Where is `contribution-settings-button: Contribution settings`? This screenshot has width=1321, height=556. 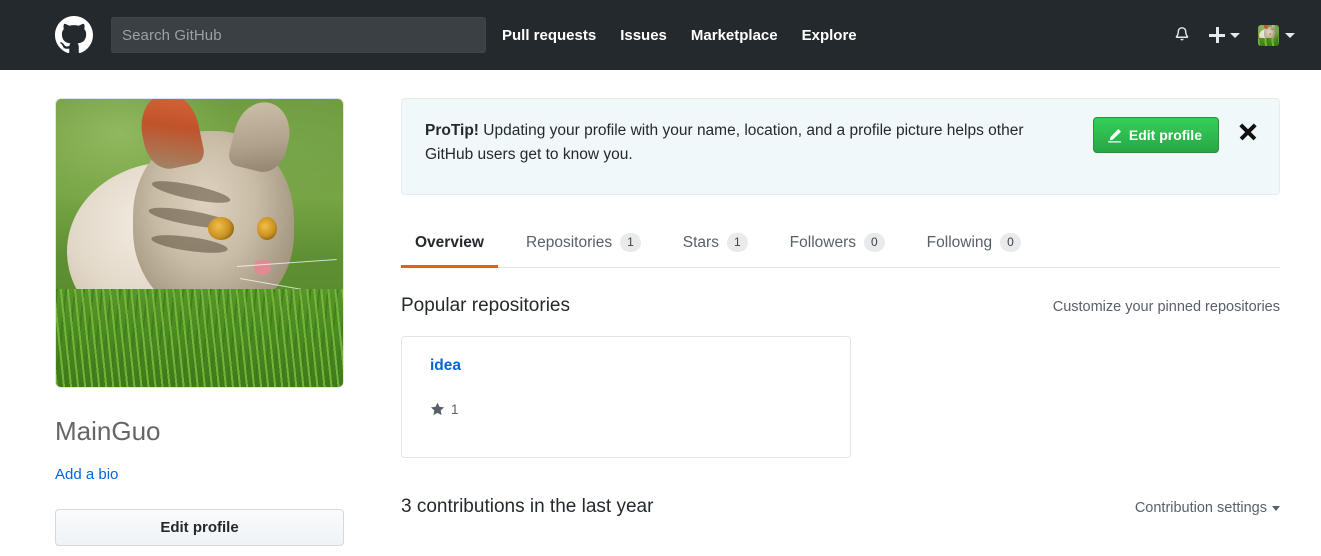 contribution-settings-button: Contribution settings is located at coordinates (1207, 508).